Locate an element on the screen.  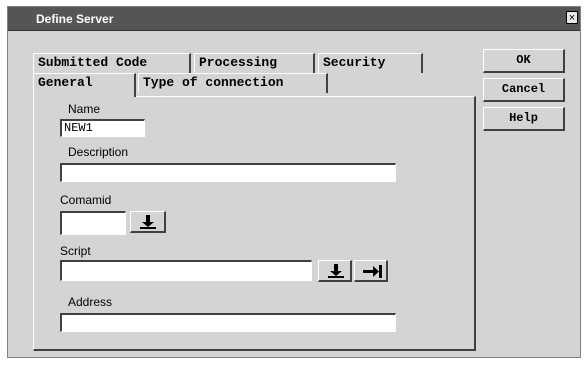
cancel-button: Cancel is located at coordinates (524, 90).